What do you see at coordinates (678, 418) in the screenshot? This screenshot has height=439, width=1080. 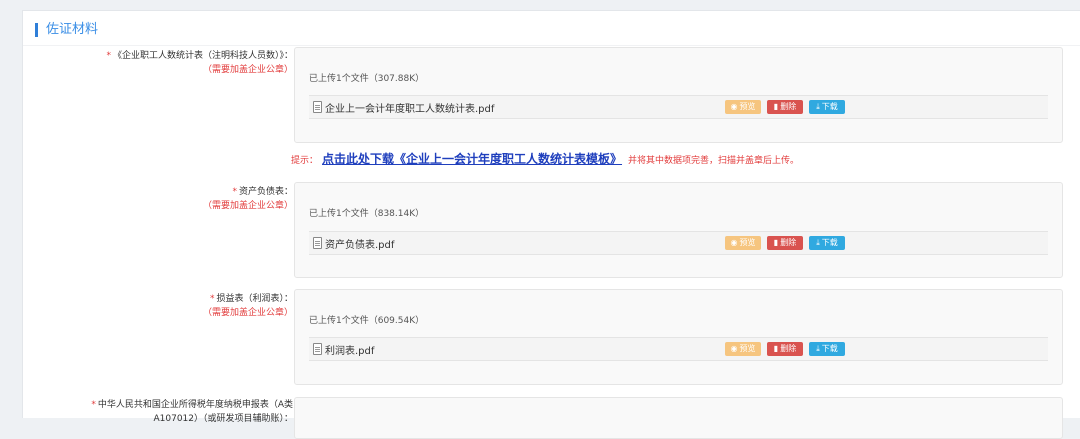 I see `upload-box-tax-return` at bounding box center [678, 418].